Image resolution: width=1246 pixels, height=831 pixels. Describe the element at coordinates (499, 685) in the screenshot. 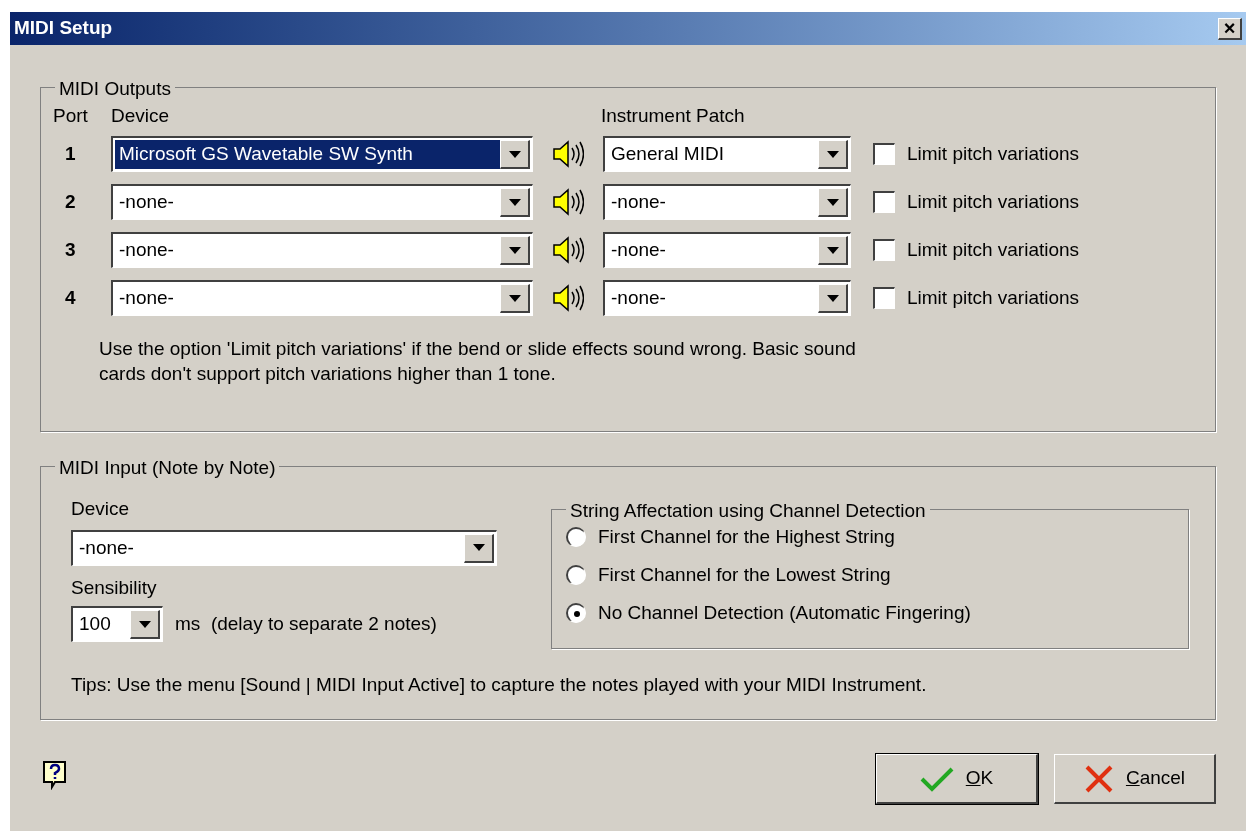

I see `tips-text: Tips: Use the menu [Sound | MIDI Input Active] to capture the notes played with your MIDI Instrument.` at that location.